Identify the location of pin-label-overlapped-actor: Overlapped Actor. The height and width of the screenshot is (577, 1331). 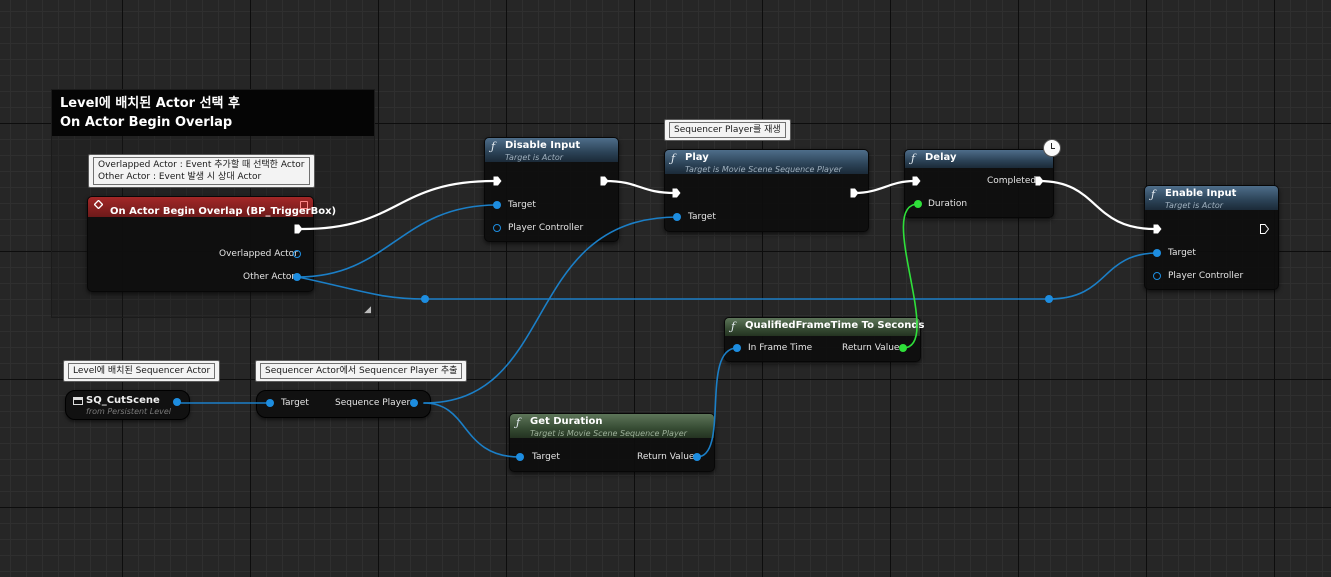
(258, 254).